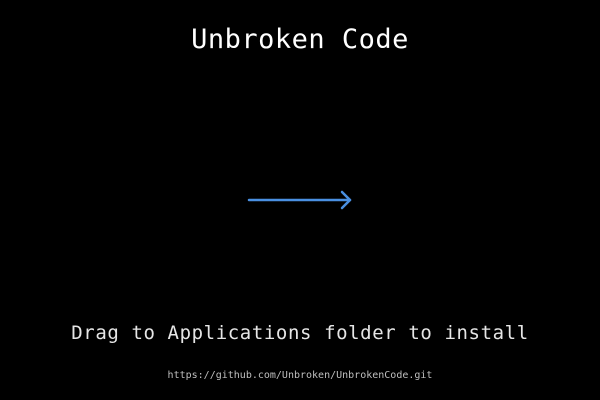 The width and height of the screenshot is (600, 400). I want to click on app-title: Unbroken Code, so click(300, 39).